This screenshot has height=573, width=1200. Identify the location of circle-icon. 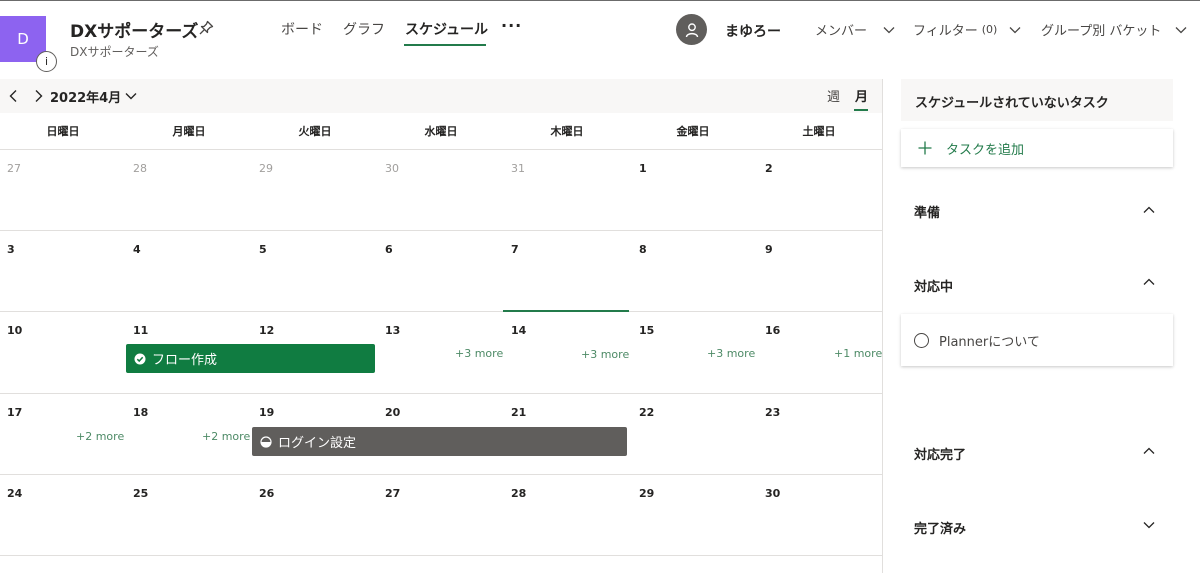
(921, 340).